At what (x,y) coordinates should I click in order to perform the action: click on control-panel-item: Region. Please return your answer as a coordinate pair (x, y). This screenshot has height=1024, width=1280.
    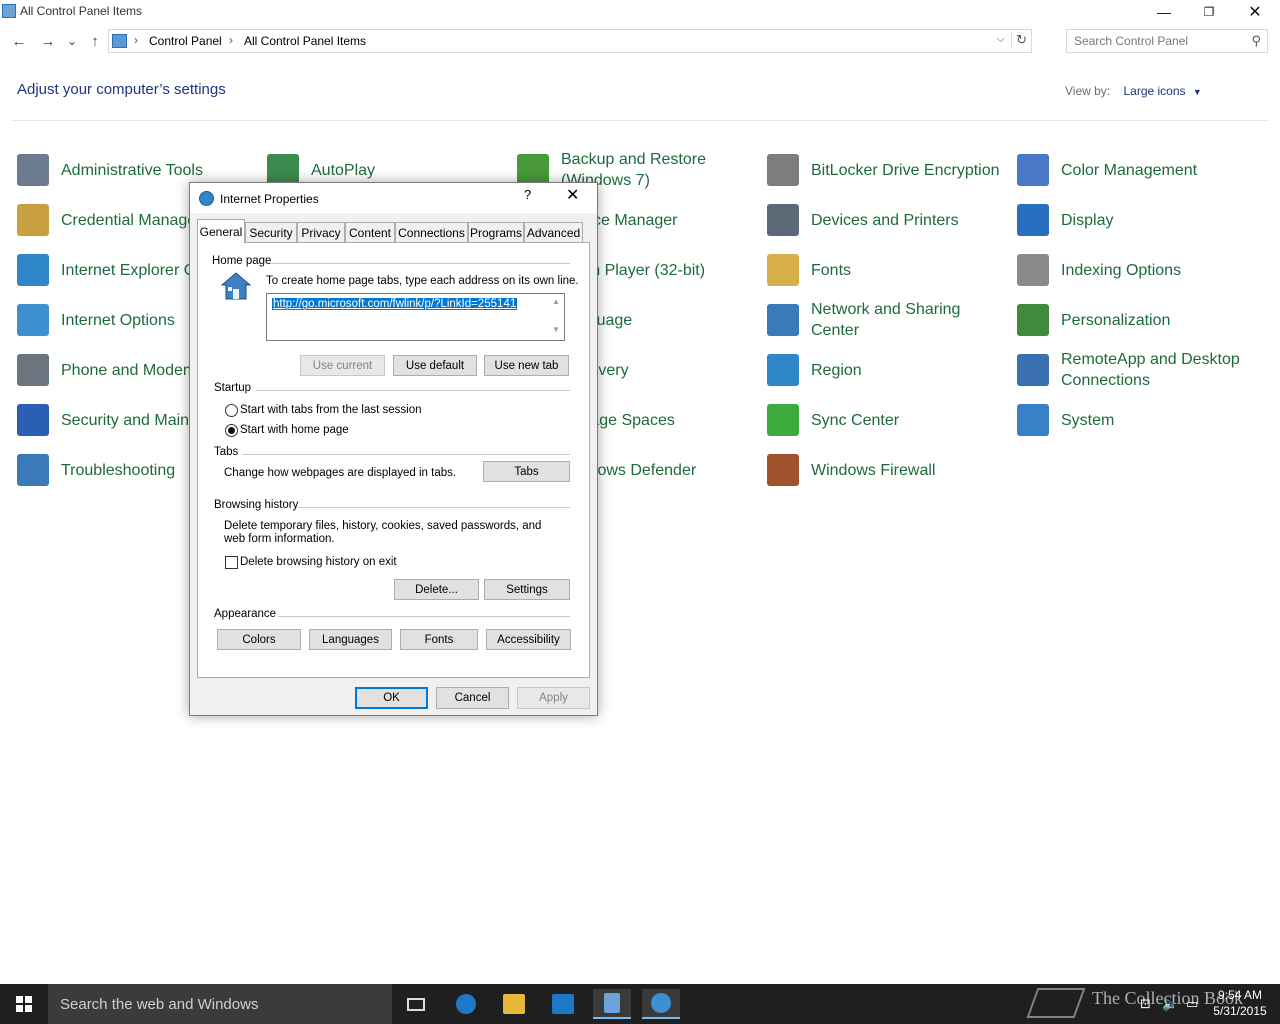
    Looking at the image, I should click on (887, 370).